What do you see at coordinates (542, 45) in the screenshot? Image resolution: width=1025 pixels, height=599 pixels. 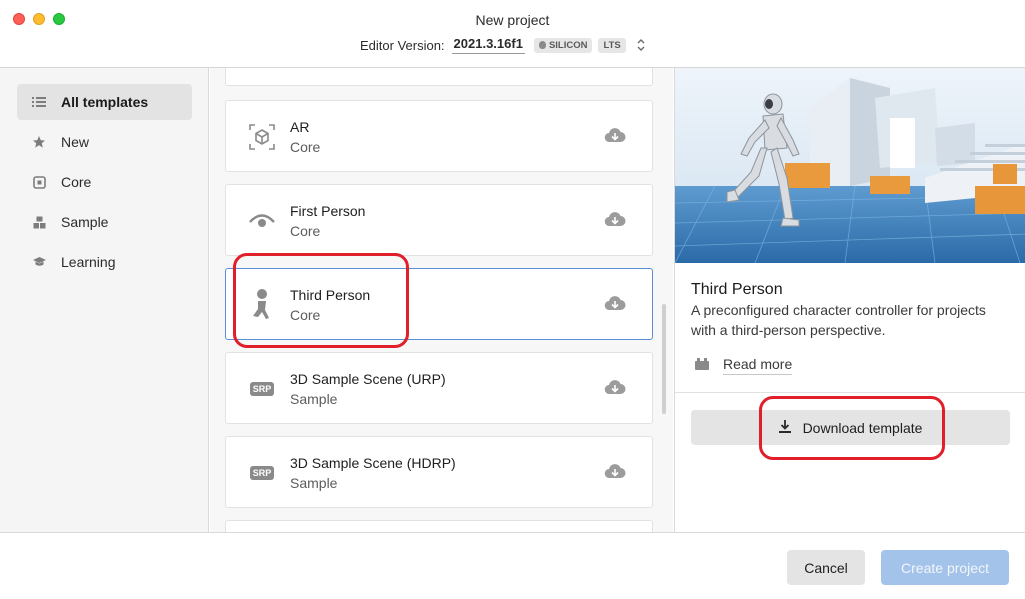 I see `apple-icon` at bounding box center [542, 45].